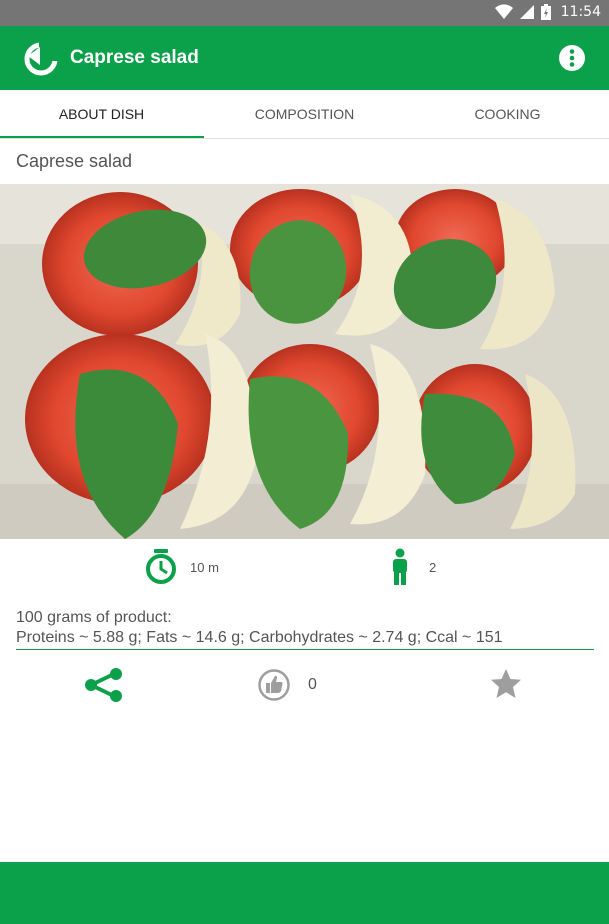 Image resolution: width=609 pixels, height=924 pixels. Describe the element at coordinates (312, 684) in the screenshot. I see `likes-count: 0` at that location.